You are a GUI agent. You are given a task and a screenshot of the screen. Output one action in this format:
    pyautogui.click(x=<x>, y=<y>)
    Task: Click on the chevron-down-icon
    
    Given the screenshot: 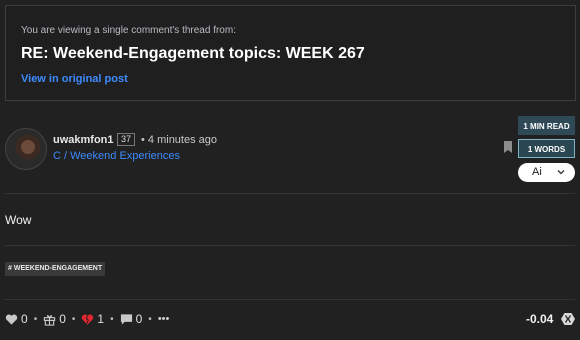 What is the action you would take?
    pyautogui.click(x=561, y=172)
    